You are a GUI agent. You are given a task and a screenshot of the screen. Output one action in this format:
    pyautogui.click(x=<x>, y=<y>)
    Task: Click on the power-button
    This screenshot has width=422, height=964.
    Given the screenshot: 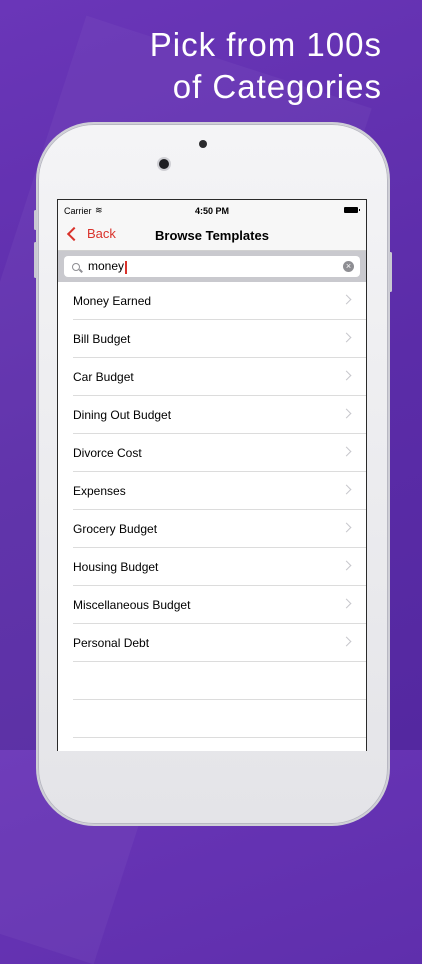 What is the action you would take?
    pyautogui.click(x=390, y=272)
    